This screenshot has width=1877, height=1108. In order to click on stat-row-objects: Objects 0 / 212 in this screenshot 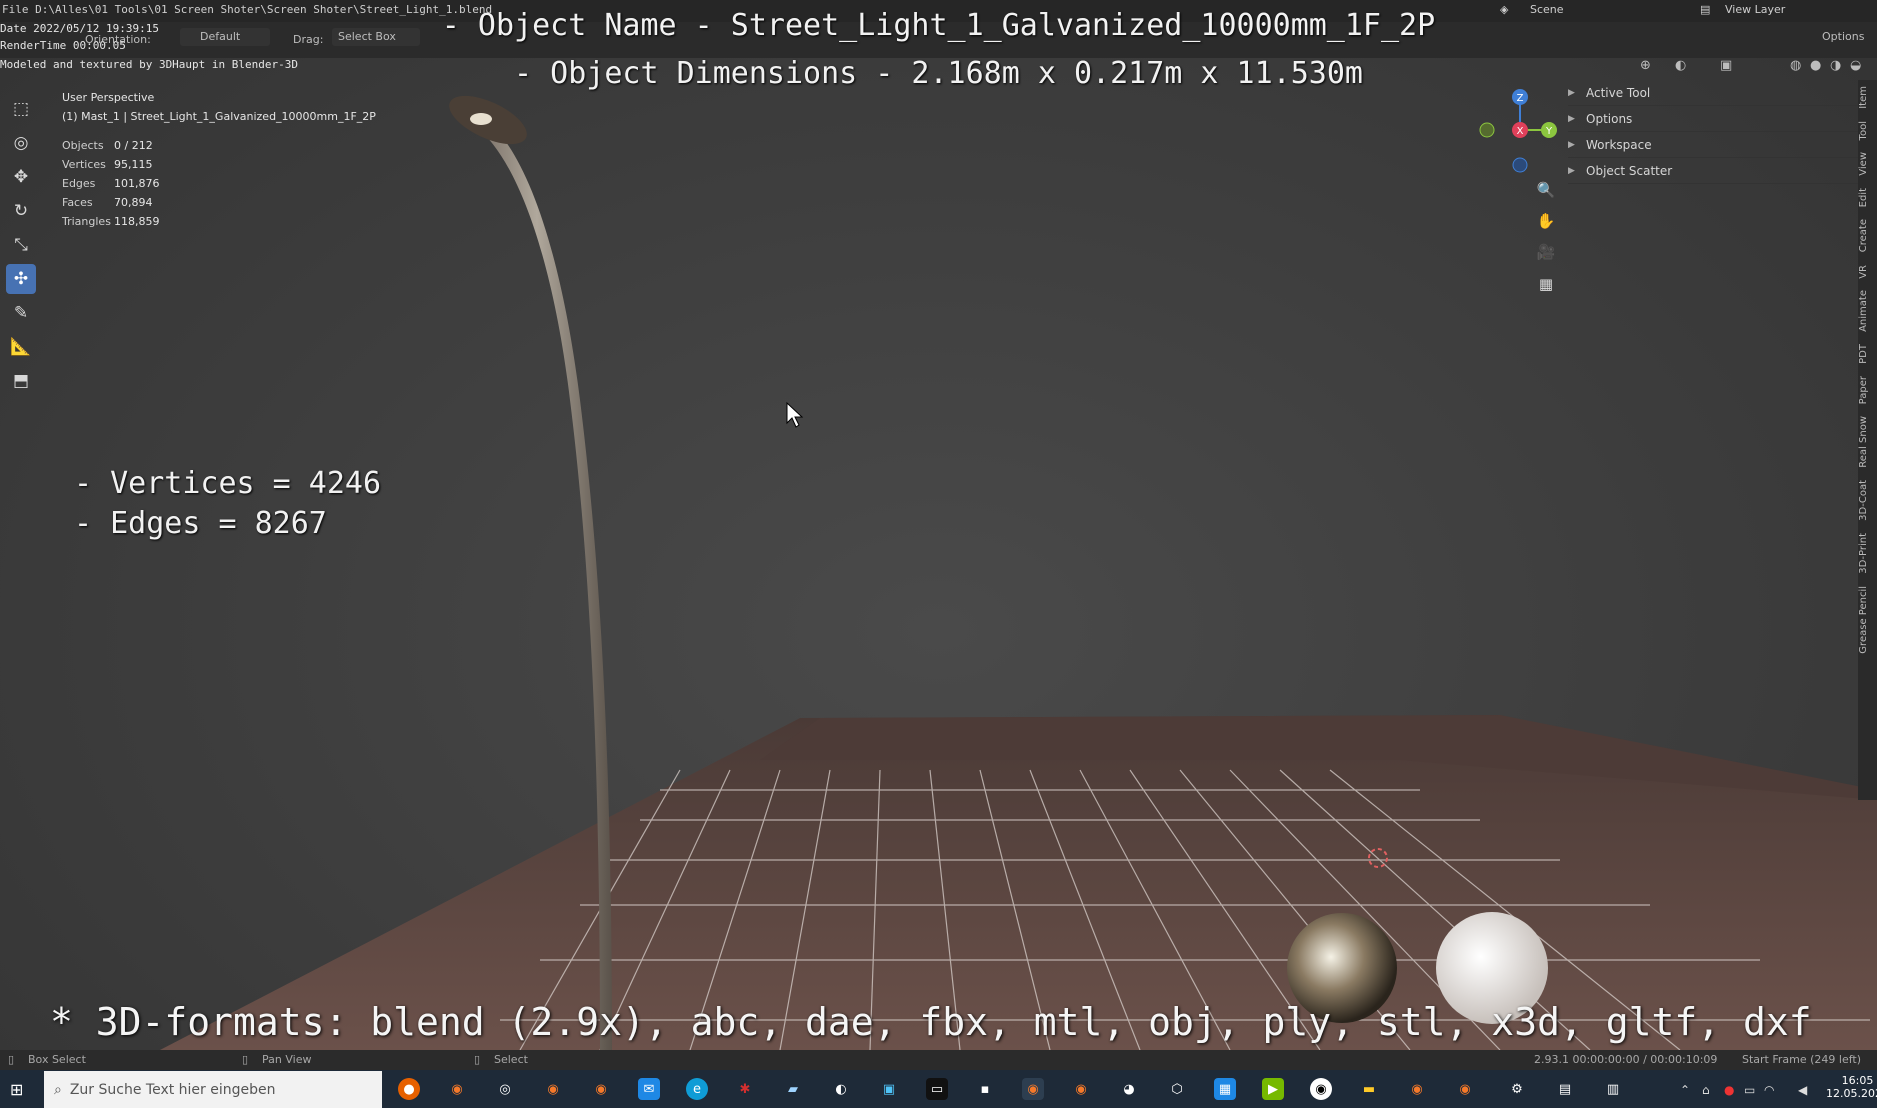, I will do `click(219, 145)`.